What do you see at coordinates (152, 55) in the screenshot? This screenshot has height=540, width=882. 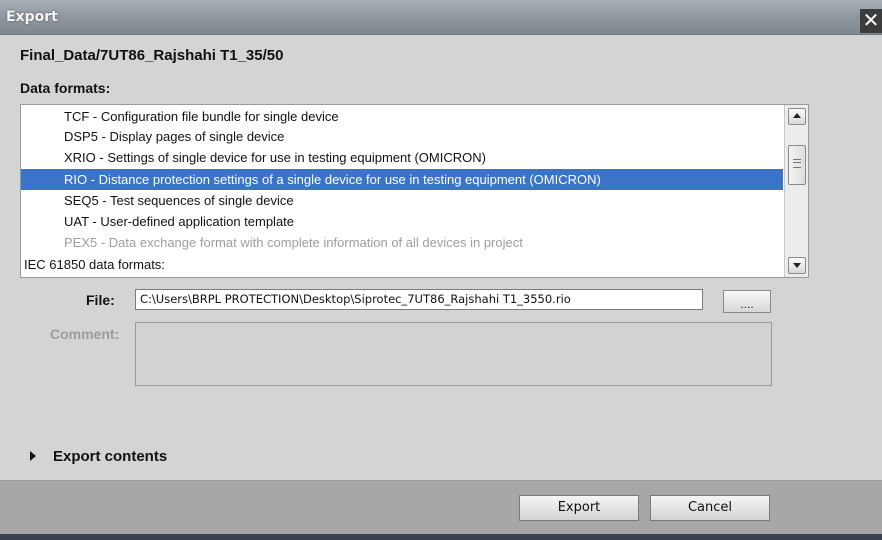 I see `project-path-title: Final_Data/7UT86_Rajshahi T1_35/50` at bounding box center [152, 55].